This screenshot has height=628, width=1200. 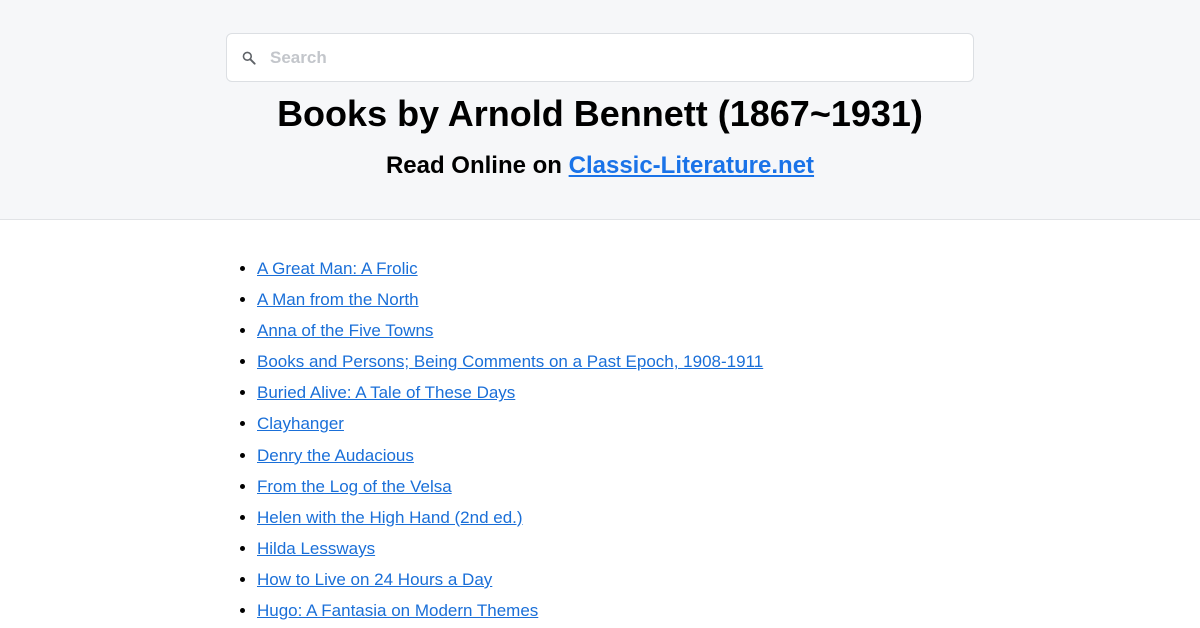 I want to click on list-item: From the Log of the Velsa, so click(x=510, y=486).